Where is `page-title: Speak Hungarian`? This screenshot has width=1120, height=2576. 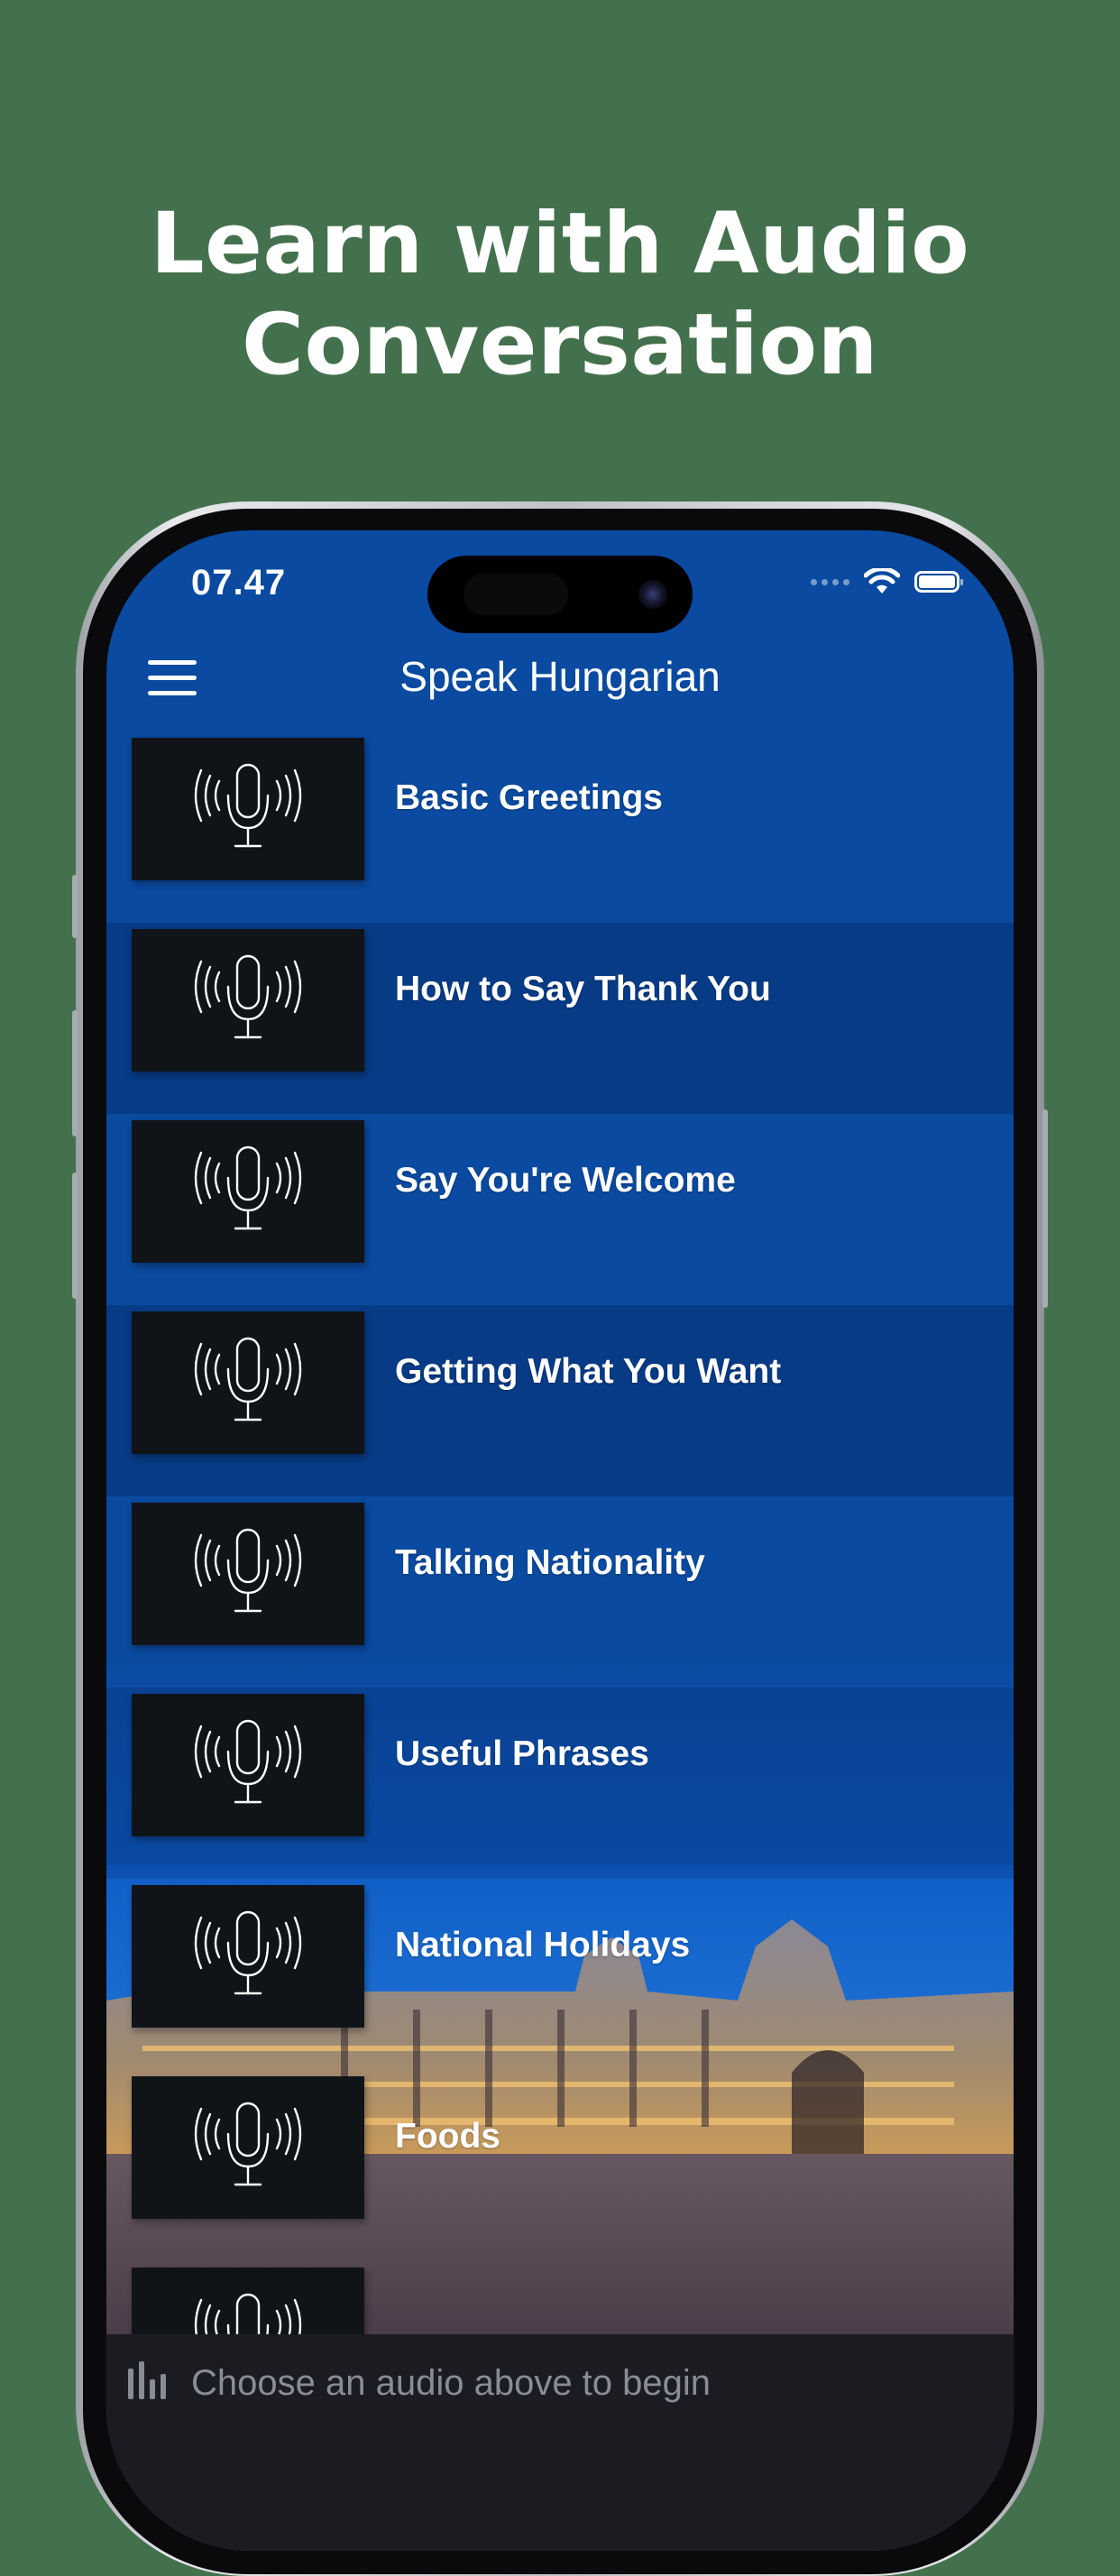
page-title: Speak Hungarian is located at coordinates (560, 677).